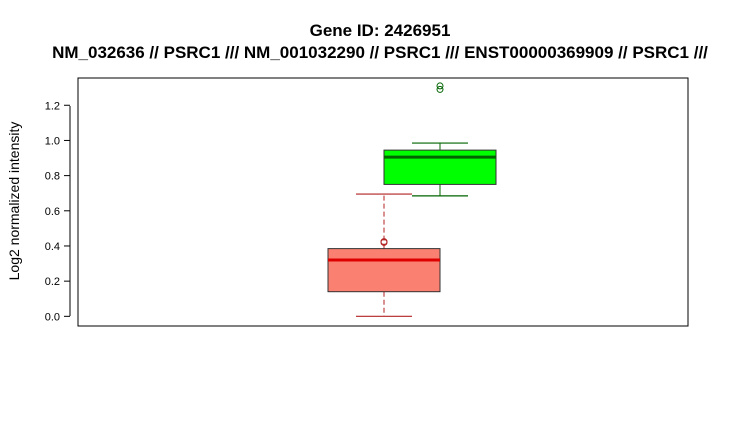 This screenshot has height=424, width=729. I want to click on y-ticks: 0.0 0.2 0.4 0.6 0.8 1.0 1.2, so click(57, 211).